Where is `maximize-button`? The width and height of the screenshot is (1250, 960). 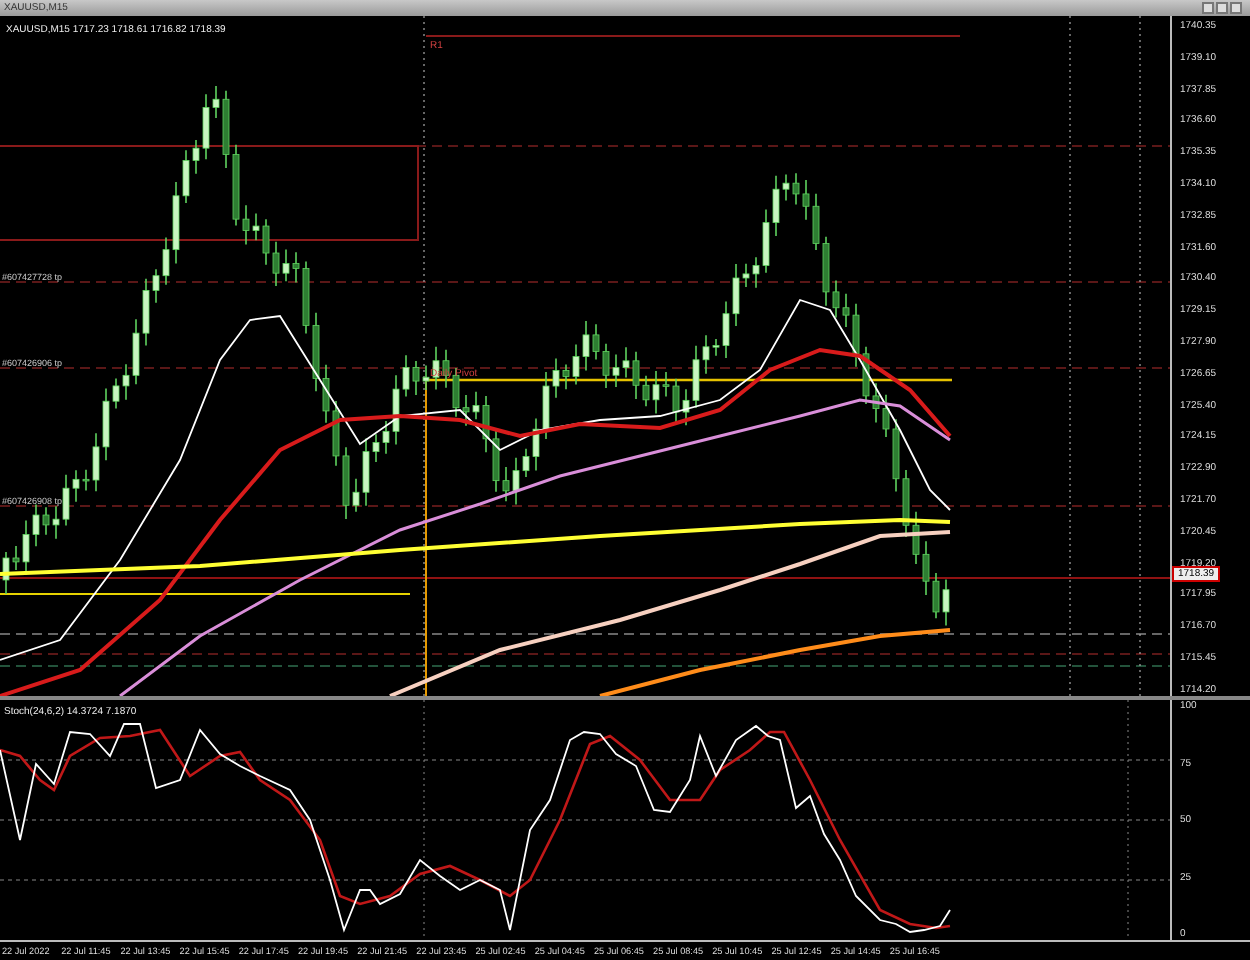 maximize-button is located at coordinates (1222, 8).